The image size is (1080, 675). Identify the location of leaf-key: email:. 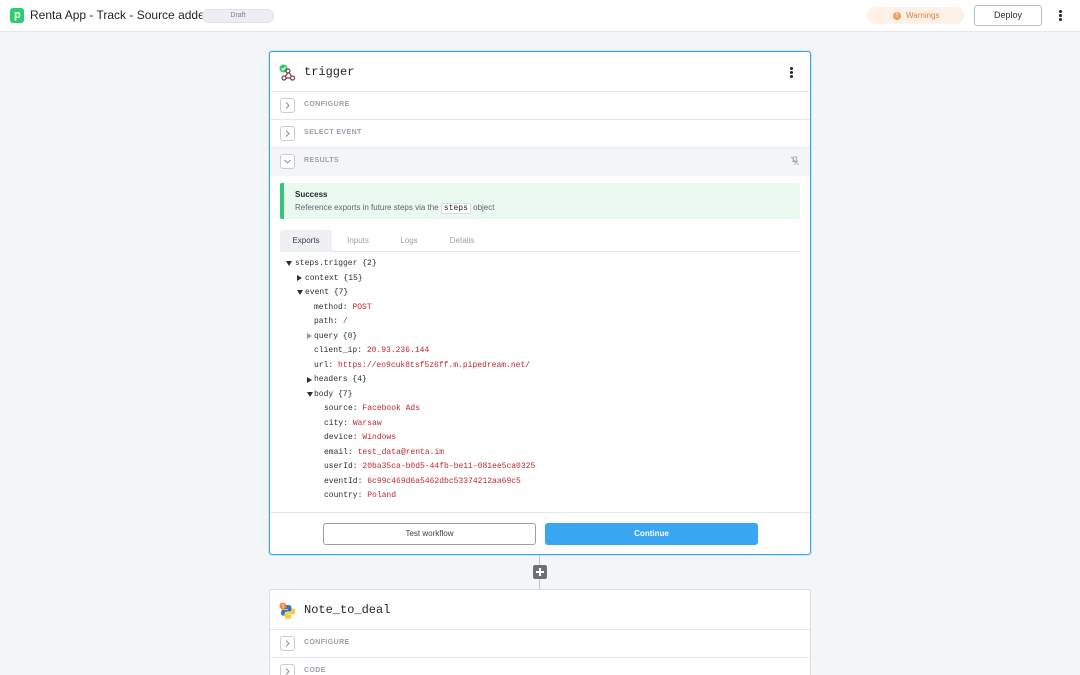
(338, 452).